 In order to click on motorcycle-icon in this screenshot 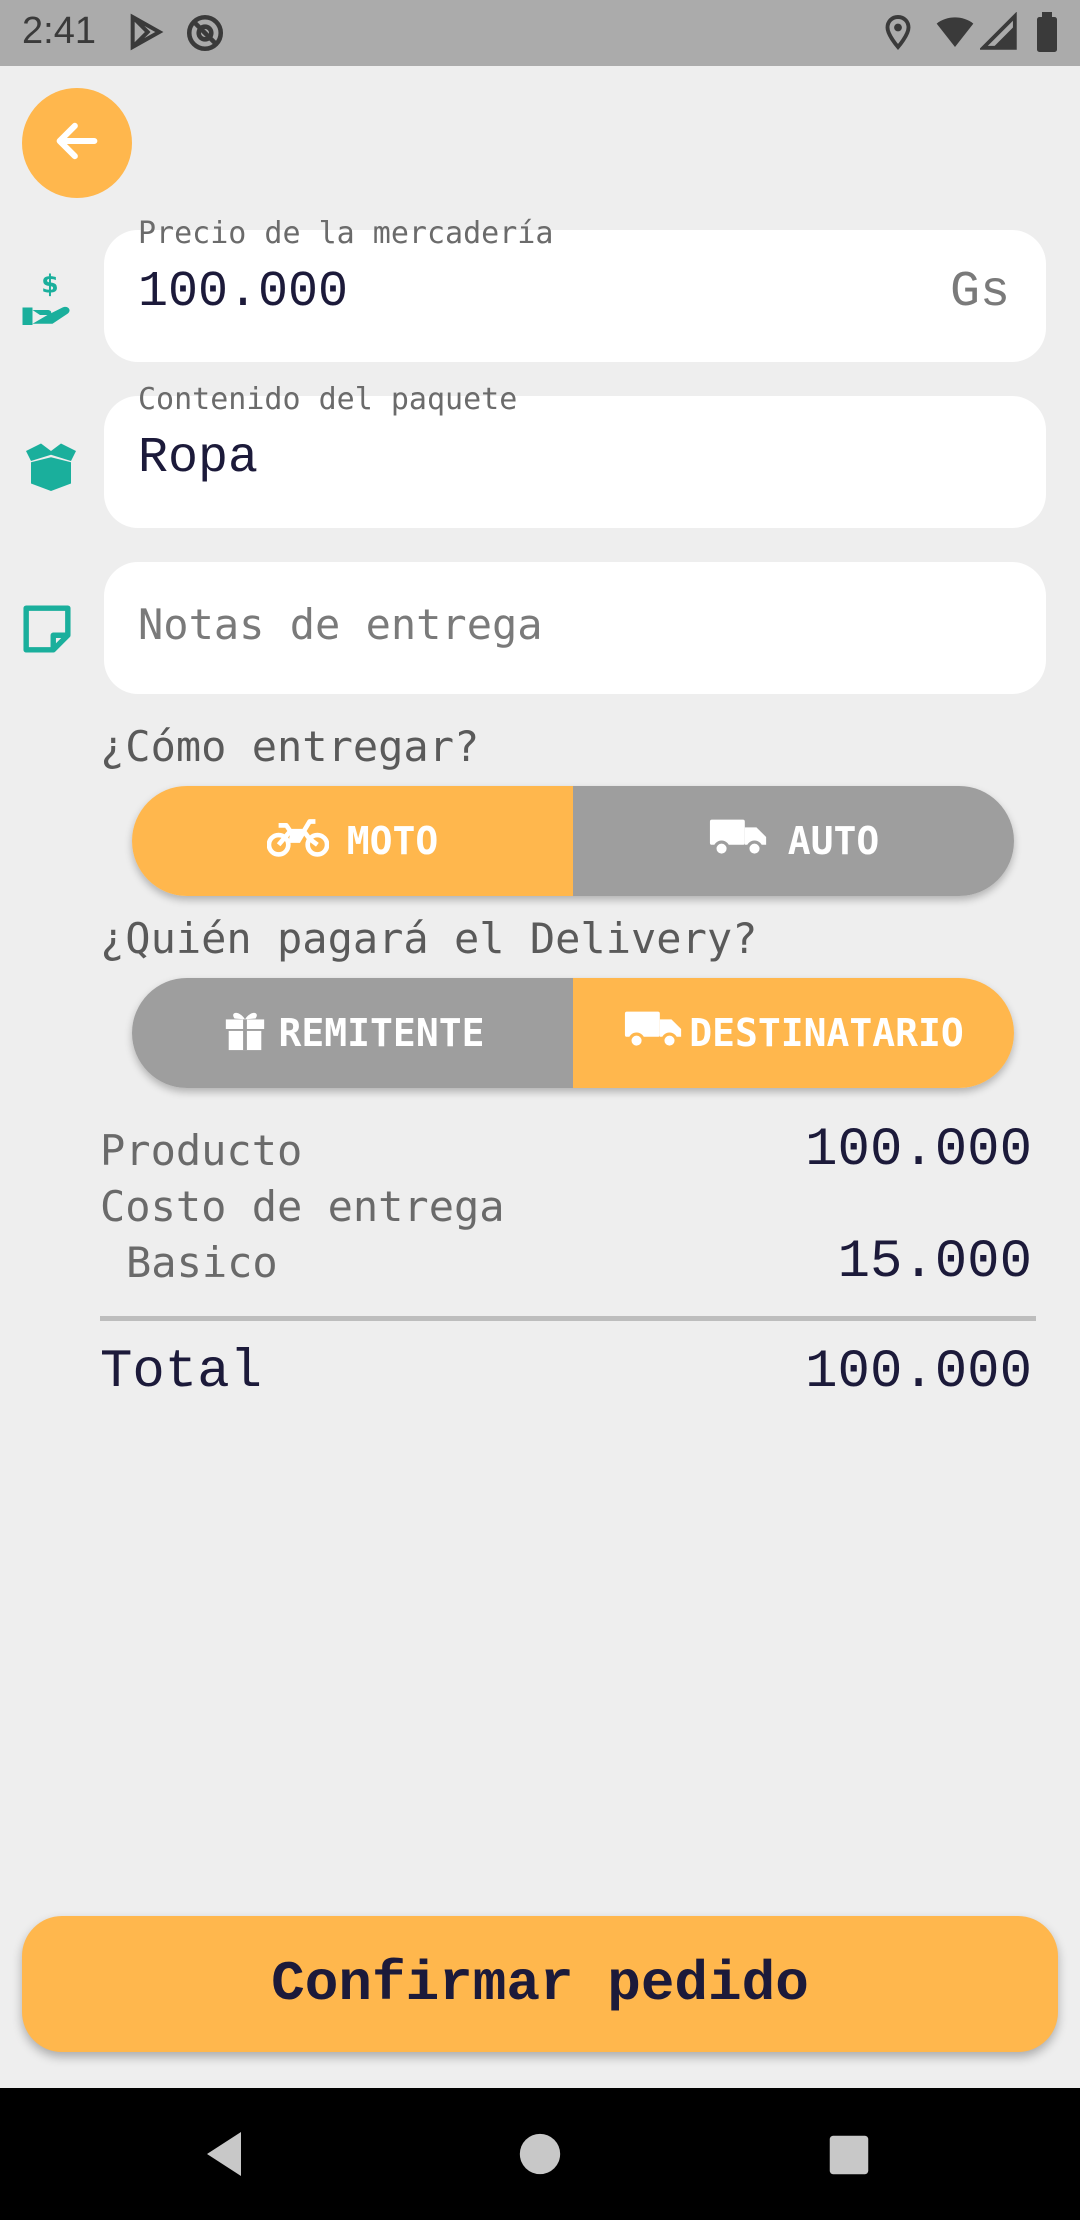, I will do `click(298, 841)`.